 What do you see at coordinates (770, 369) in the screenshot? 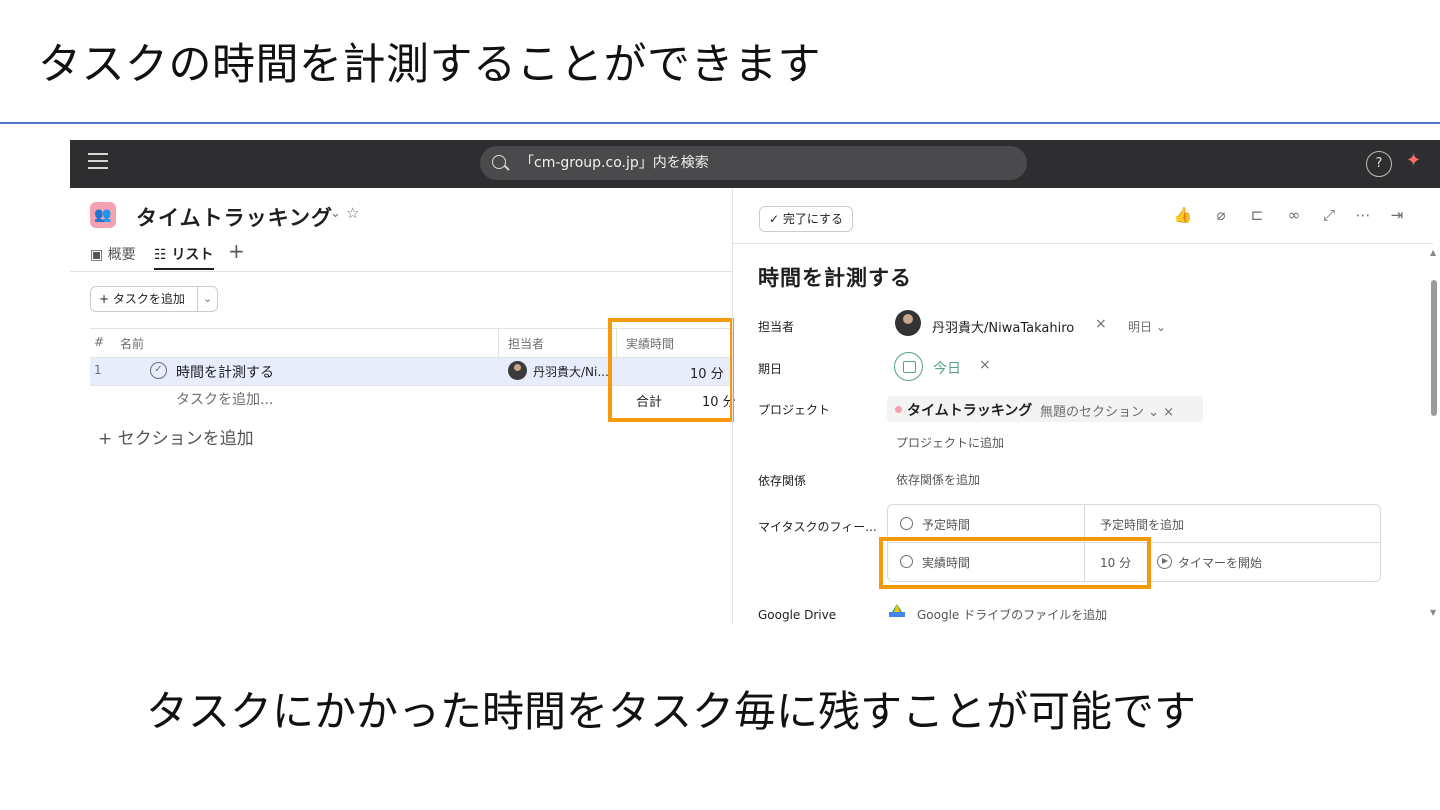
I see `due-date-label: 期日` at bounding box center [770, 369].